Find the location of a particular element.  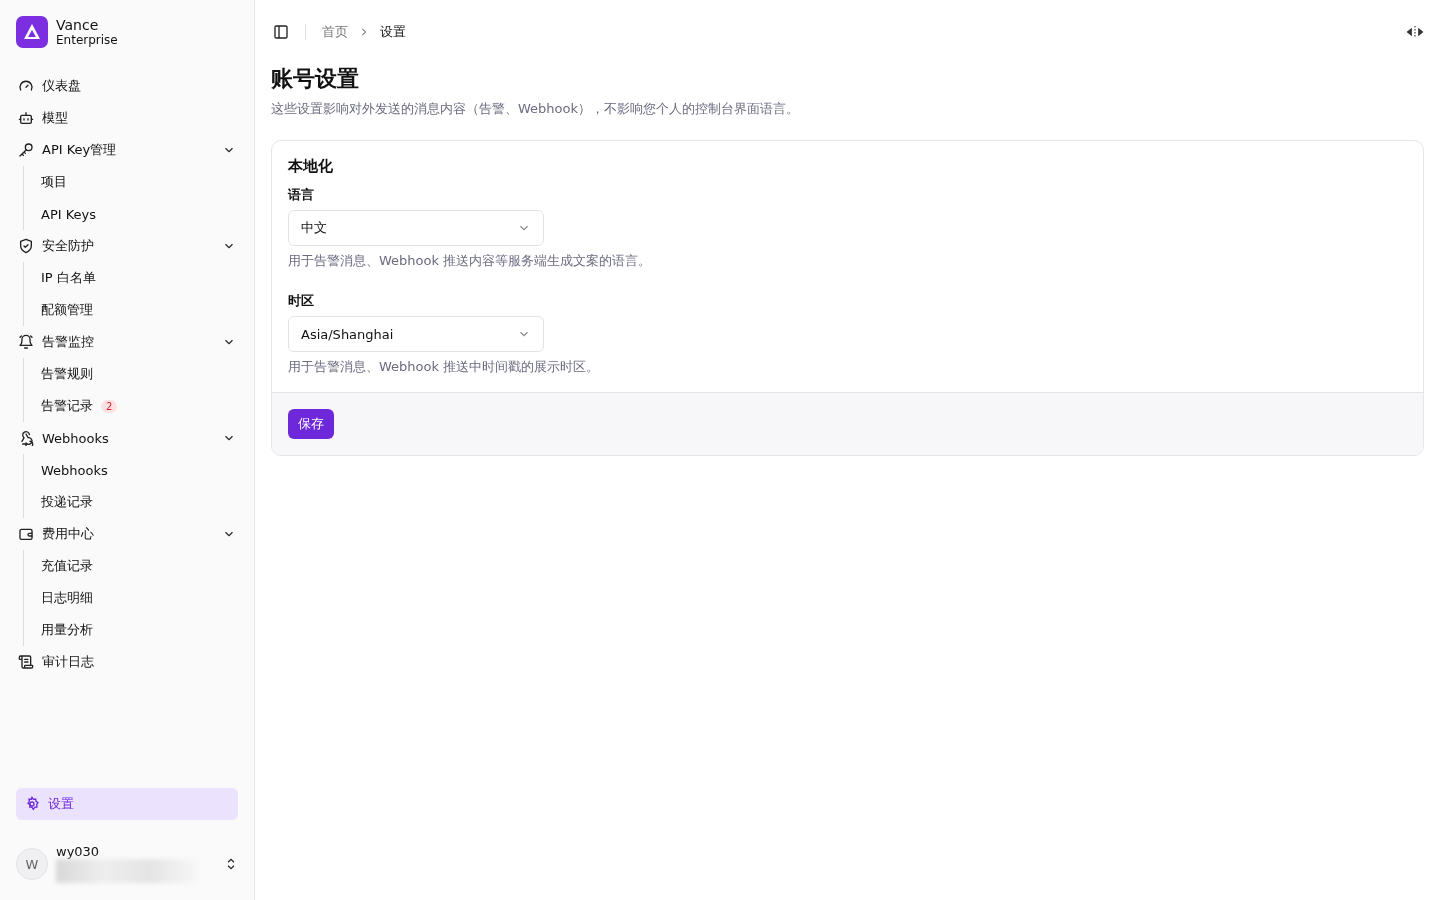

settings-nav-item: 设置 is located at coordinates (127, 804).